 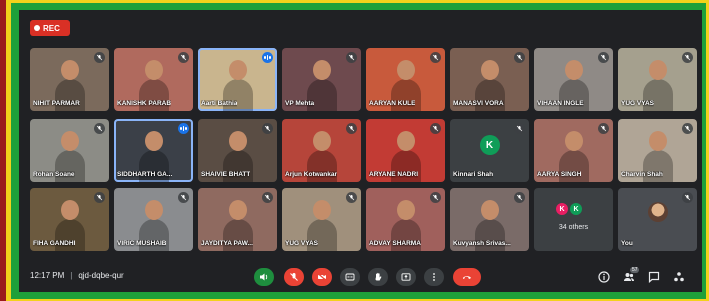 What do you see at coordinates (657, 219) in the screenshot?
I see `self-tile: You` at bounding box center [657, 219].